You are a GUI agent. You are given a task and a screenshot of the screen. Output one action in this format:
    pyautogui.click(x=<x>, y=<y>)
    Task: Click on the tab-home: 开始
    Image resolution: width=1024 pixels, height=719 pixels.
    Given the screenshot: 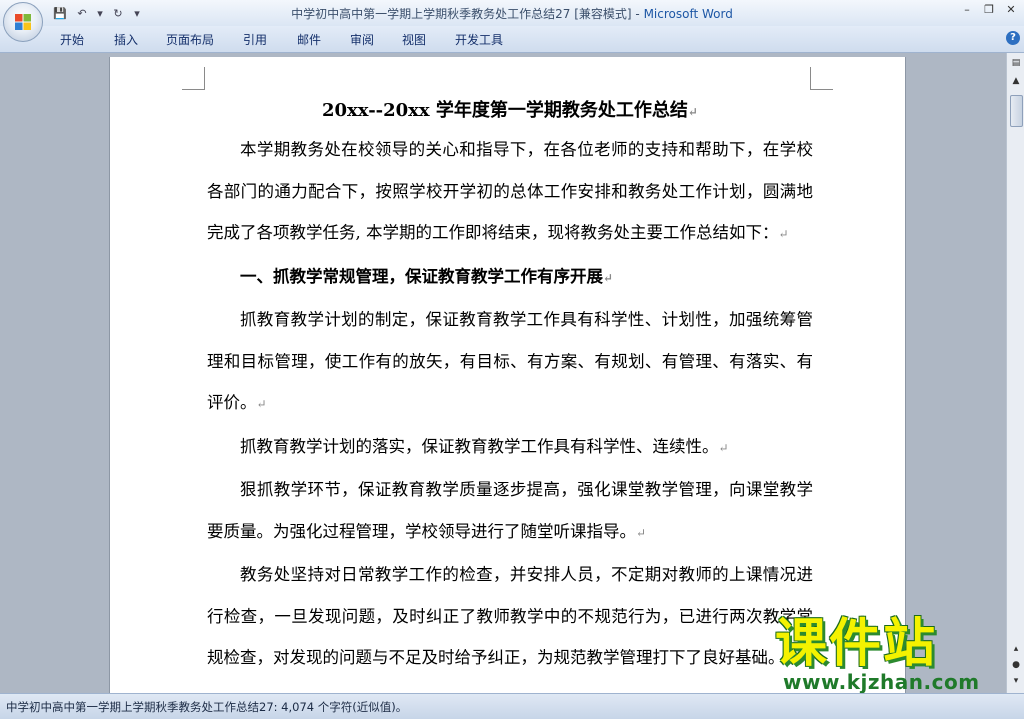 What is the action you would take?
    pyautogui.click(x=72, y=39)
    